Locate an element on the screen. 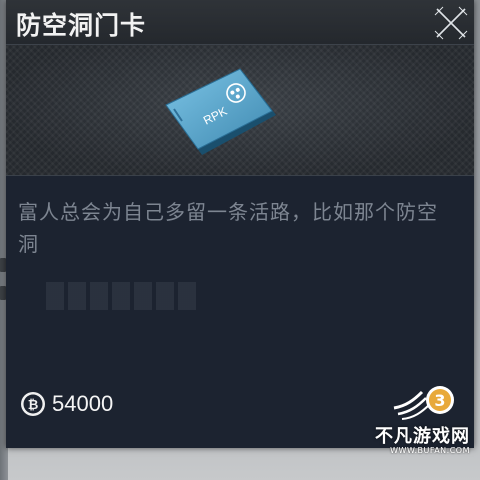  item-price: ₿ 54000 is located at coordinates (66, 404).